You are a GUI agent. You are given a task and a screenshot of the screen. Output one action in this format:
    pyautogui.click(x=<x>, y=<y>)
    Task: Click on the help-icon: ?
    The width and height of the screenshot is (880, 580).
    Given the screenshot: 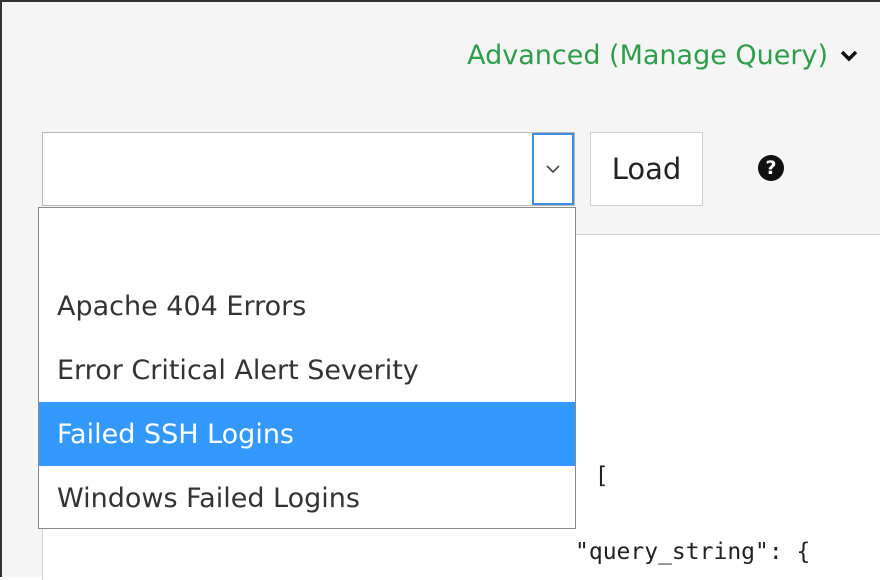 What is the action you would take?
    pyautogui.click(x=771, y=168)
    